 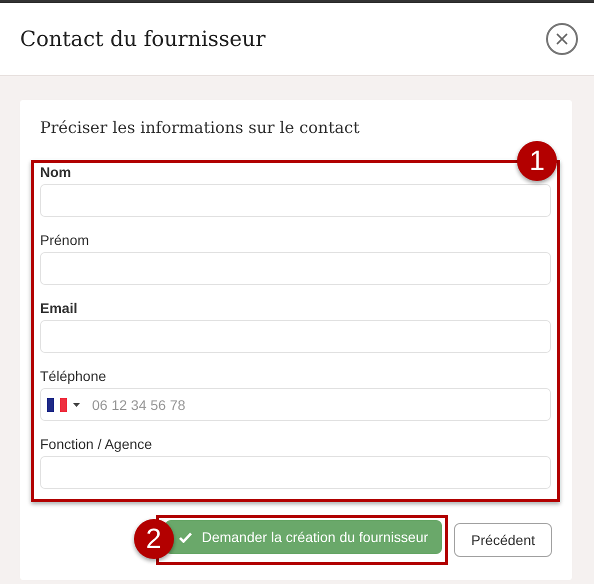 I want to click on phone-field: 06 12 34 56 78, so click(x=295, y=404).